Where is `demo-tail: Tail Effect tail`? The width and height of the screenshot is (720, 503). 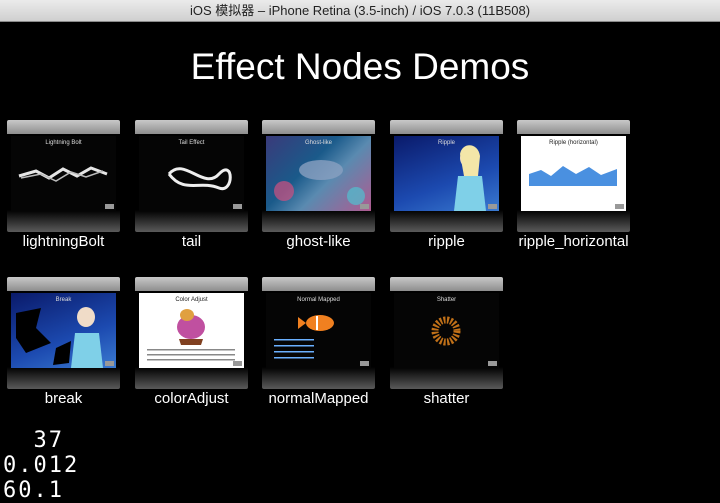 demo-tail: Tail Effect tail is located at coordinates (191, 185).